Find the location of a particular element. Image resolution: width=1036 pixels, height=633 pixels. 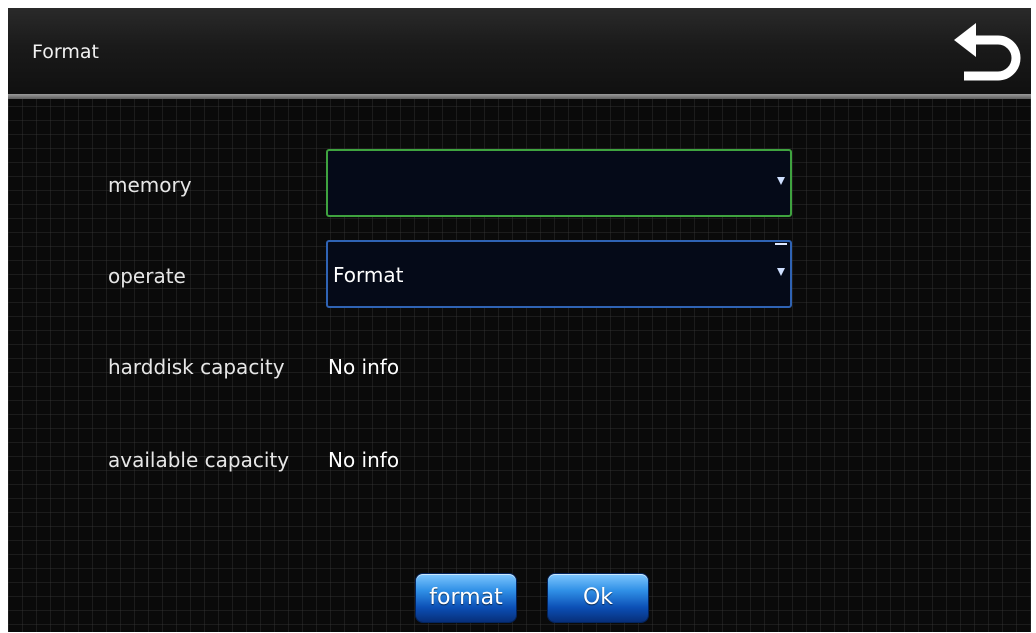

harddisk-capacity-value: No info is located at coordinates (364, 367).